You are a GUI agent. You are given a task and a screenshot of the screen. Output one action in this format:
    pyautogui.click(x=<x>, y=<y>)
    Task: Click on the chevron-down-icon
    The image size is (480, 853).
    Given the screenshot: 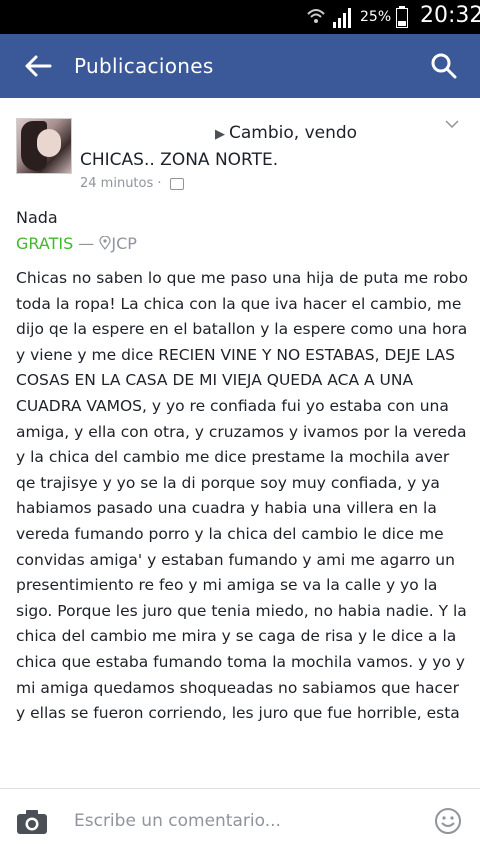 What is the action you would take?
    pyautogui.click(x=452, y=124)
    